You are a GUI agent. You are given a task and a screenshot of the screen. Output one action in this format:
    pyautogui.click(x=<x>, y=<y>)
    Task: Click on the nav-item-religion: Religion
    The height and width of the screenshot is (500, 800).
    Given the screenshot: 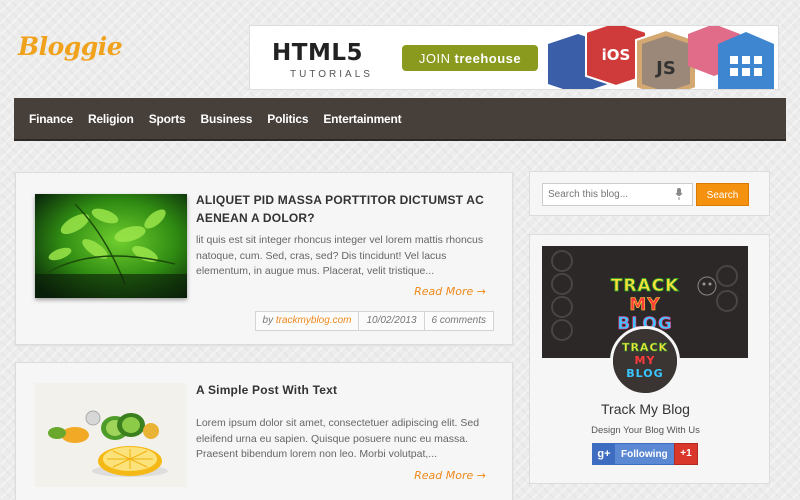 What is the action you would take?
    pyautogui.click(x=111, y=119)
    